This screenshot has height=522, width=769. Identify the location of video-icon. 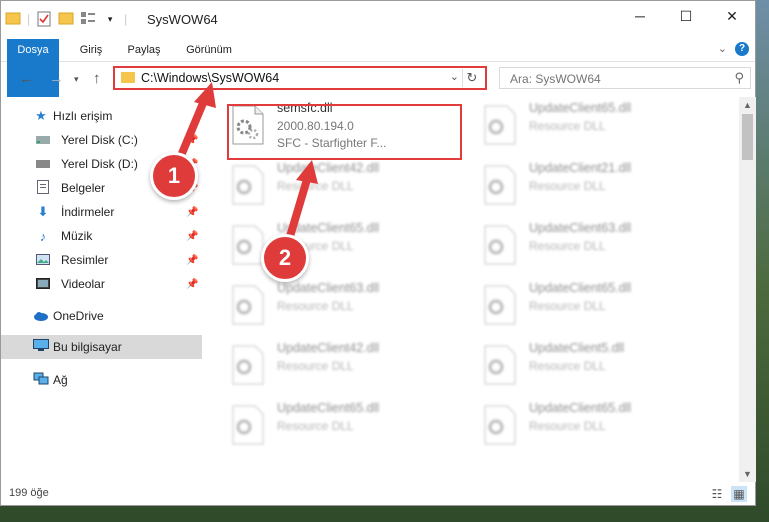
(43, 284).